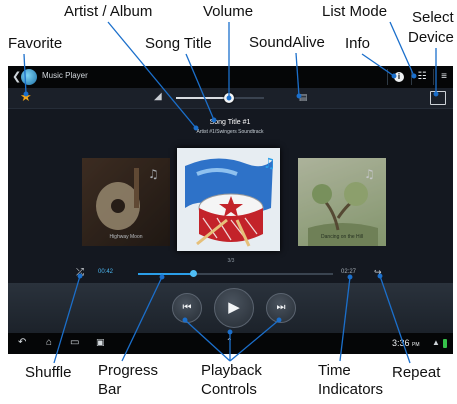 This screenshot has width=457, height=404. Describe the element at coordinates (142, 319) in the screenshot. I see `leader-progress-bar` at that location.